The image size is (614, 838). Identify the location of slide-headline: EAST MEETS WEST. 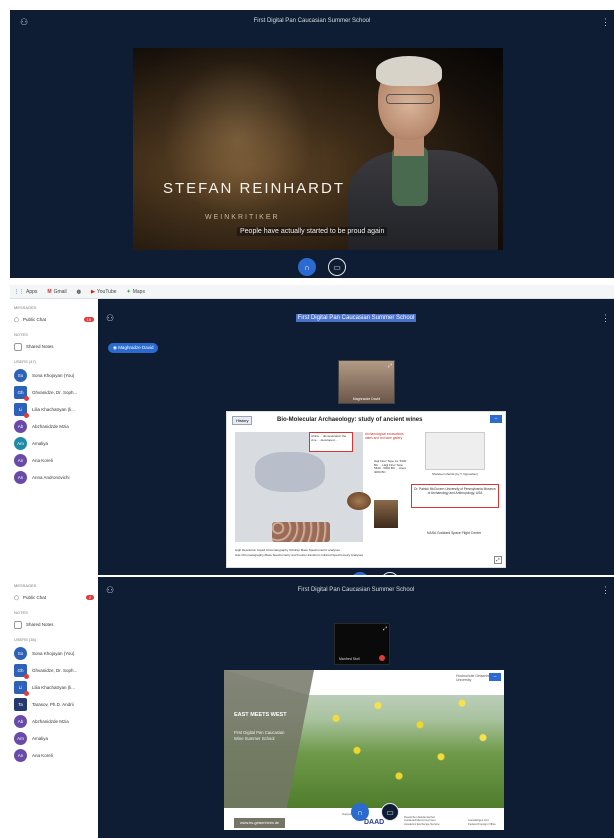
(260, 715).